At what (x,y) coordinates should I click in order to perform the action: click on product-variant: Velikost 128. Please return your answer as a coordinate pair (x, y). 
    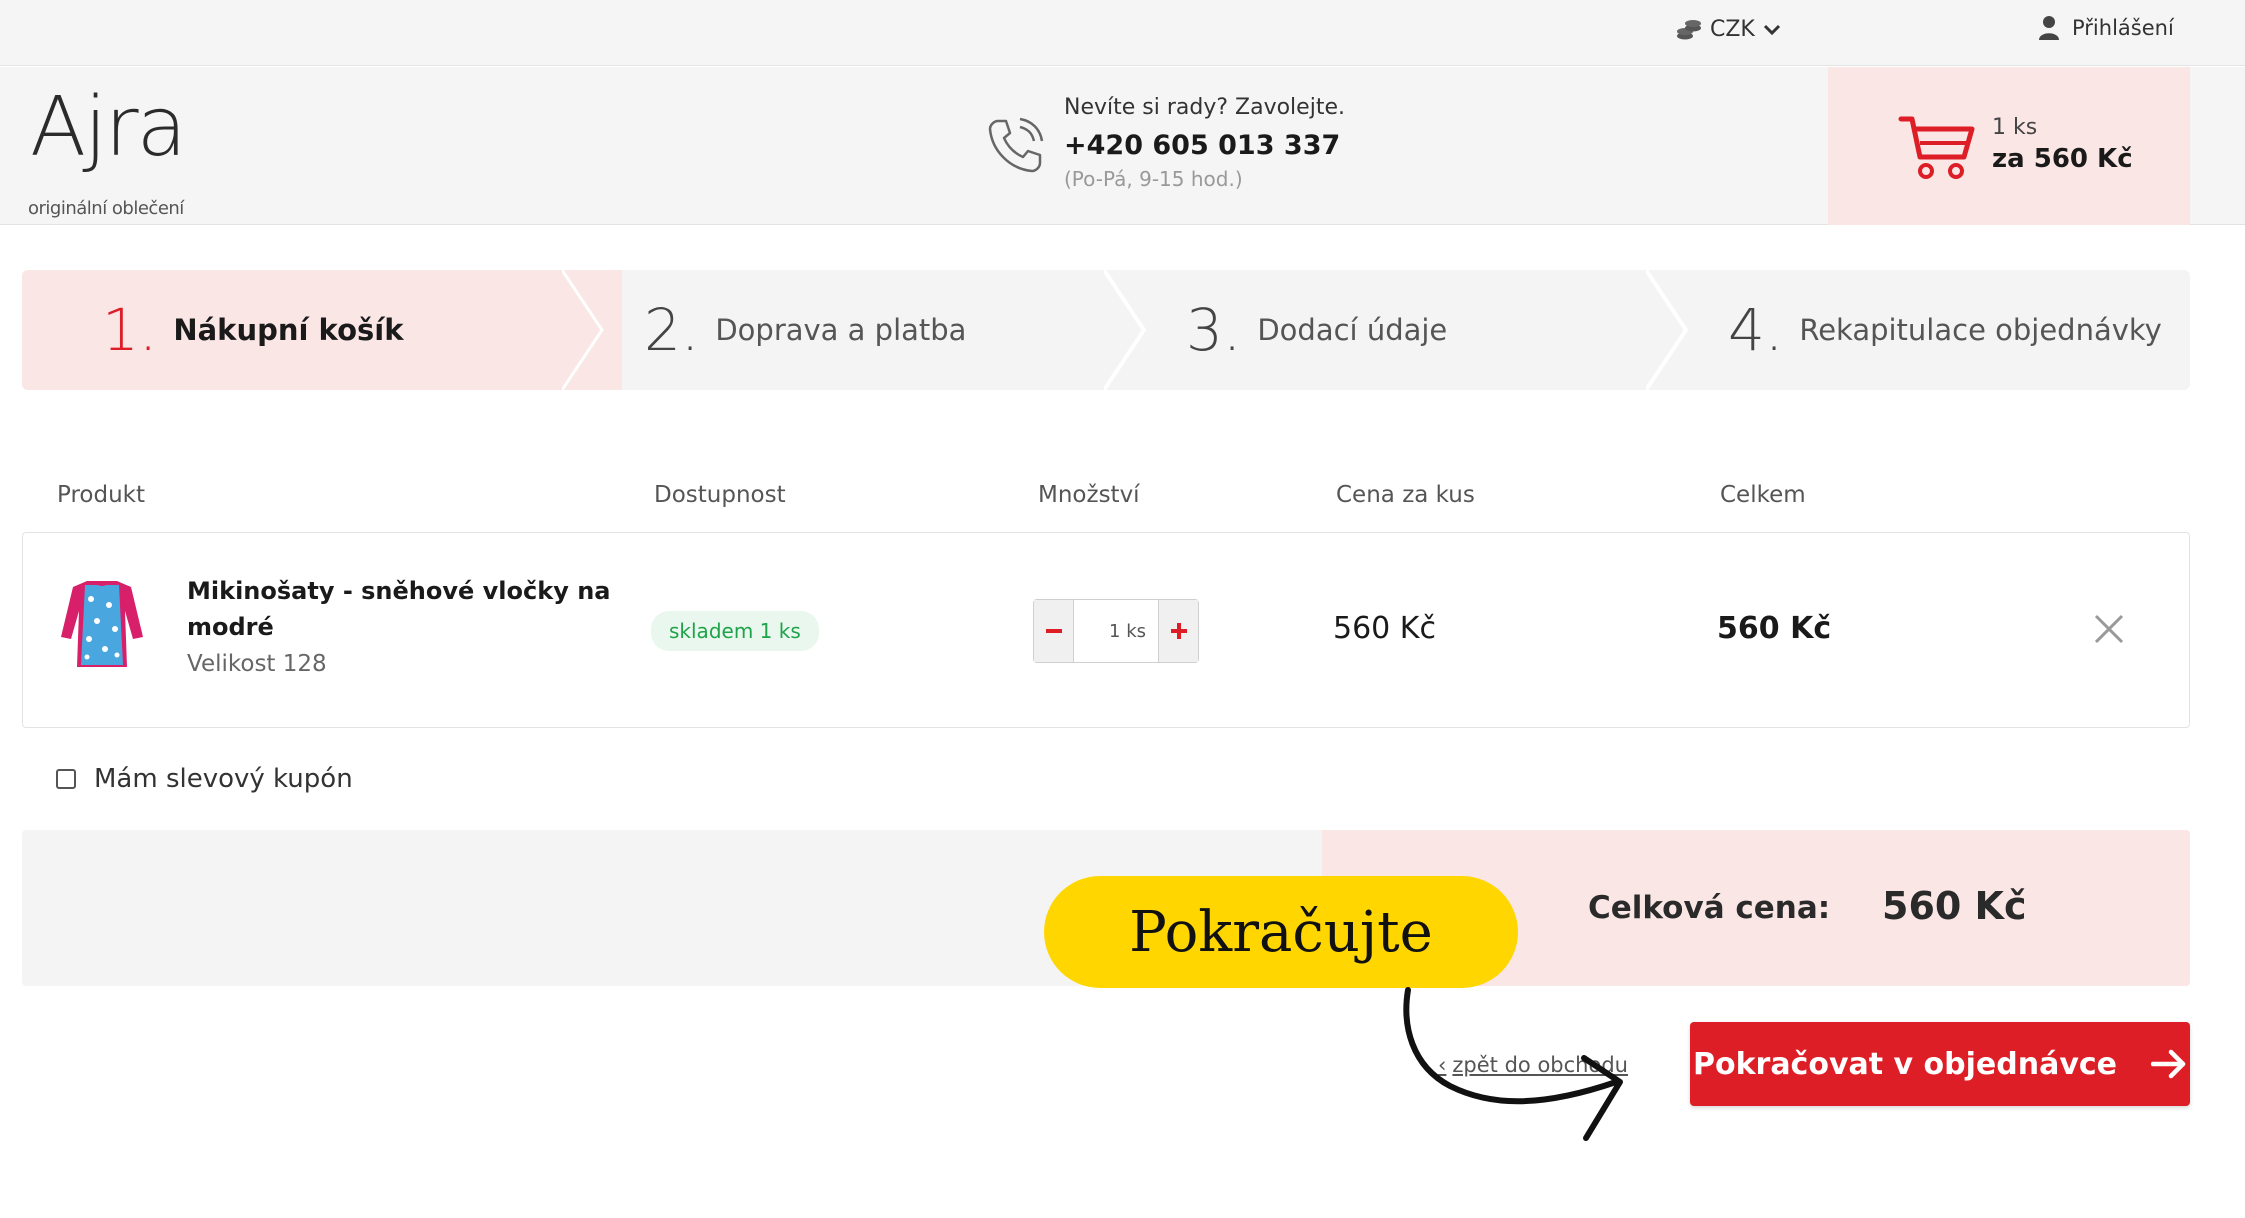
    Looking at the image, I should click on (257, 664).